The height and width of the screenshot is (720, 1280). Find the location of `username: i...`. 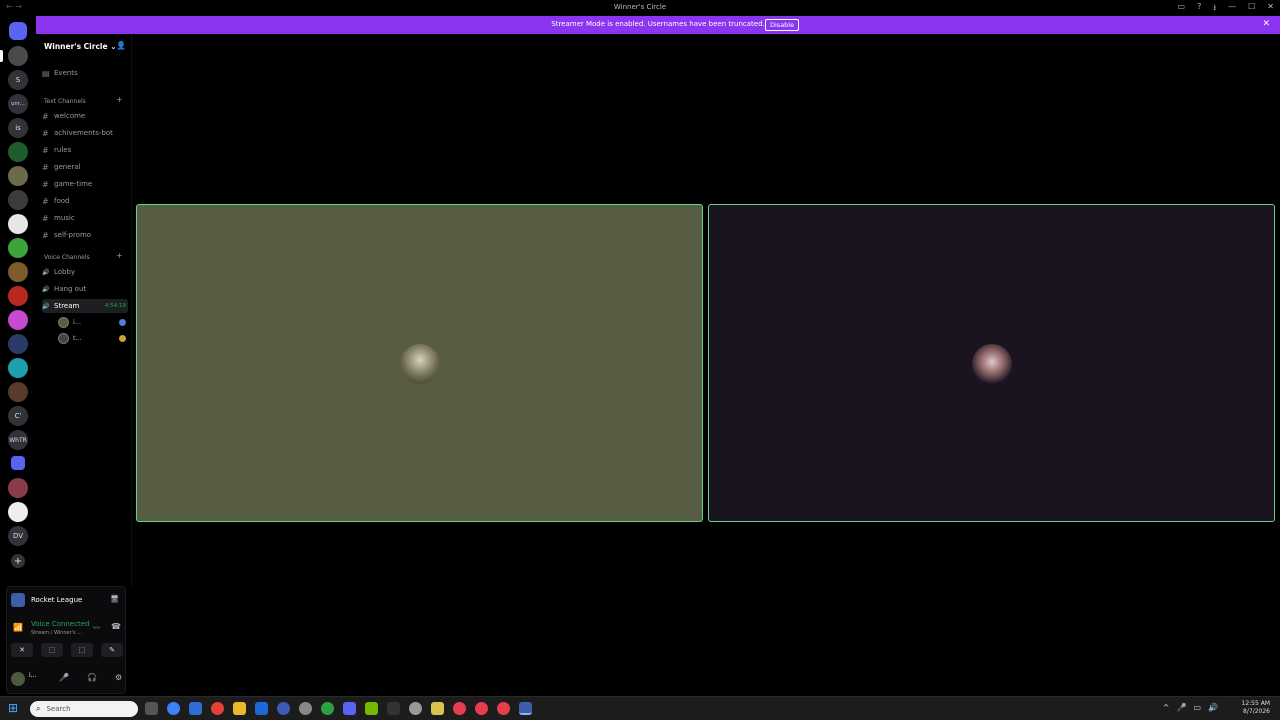

username: i... is located at coordinates (32, 675).